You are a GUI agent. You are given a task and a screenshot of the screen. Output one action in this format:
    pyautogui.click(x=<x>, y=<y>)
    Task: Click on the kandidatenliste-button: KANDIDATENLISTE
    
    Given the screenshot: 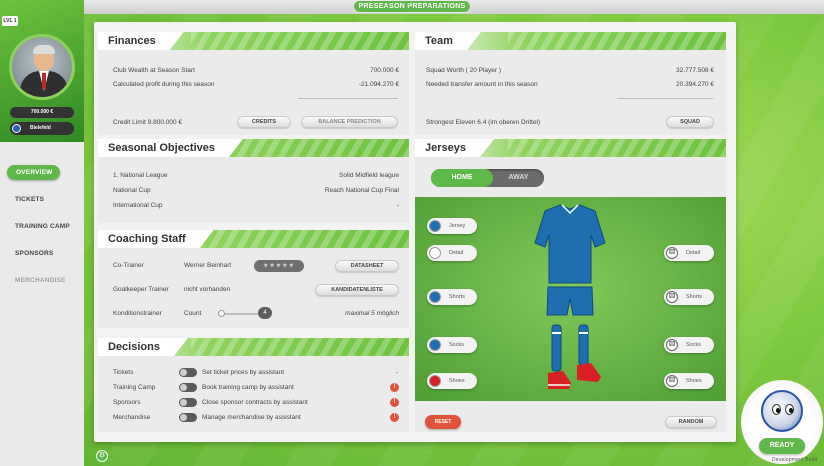 What is the action you would take?
    pyautogui.click(x=357, y=290)
    